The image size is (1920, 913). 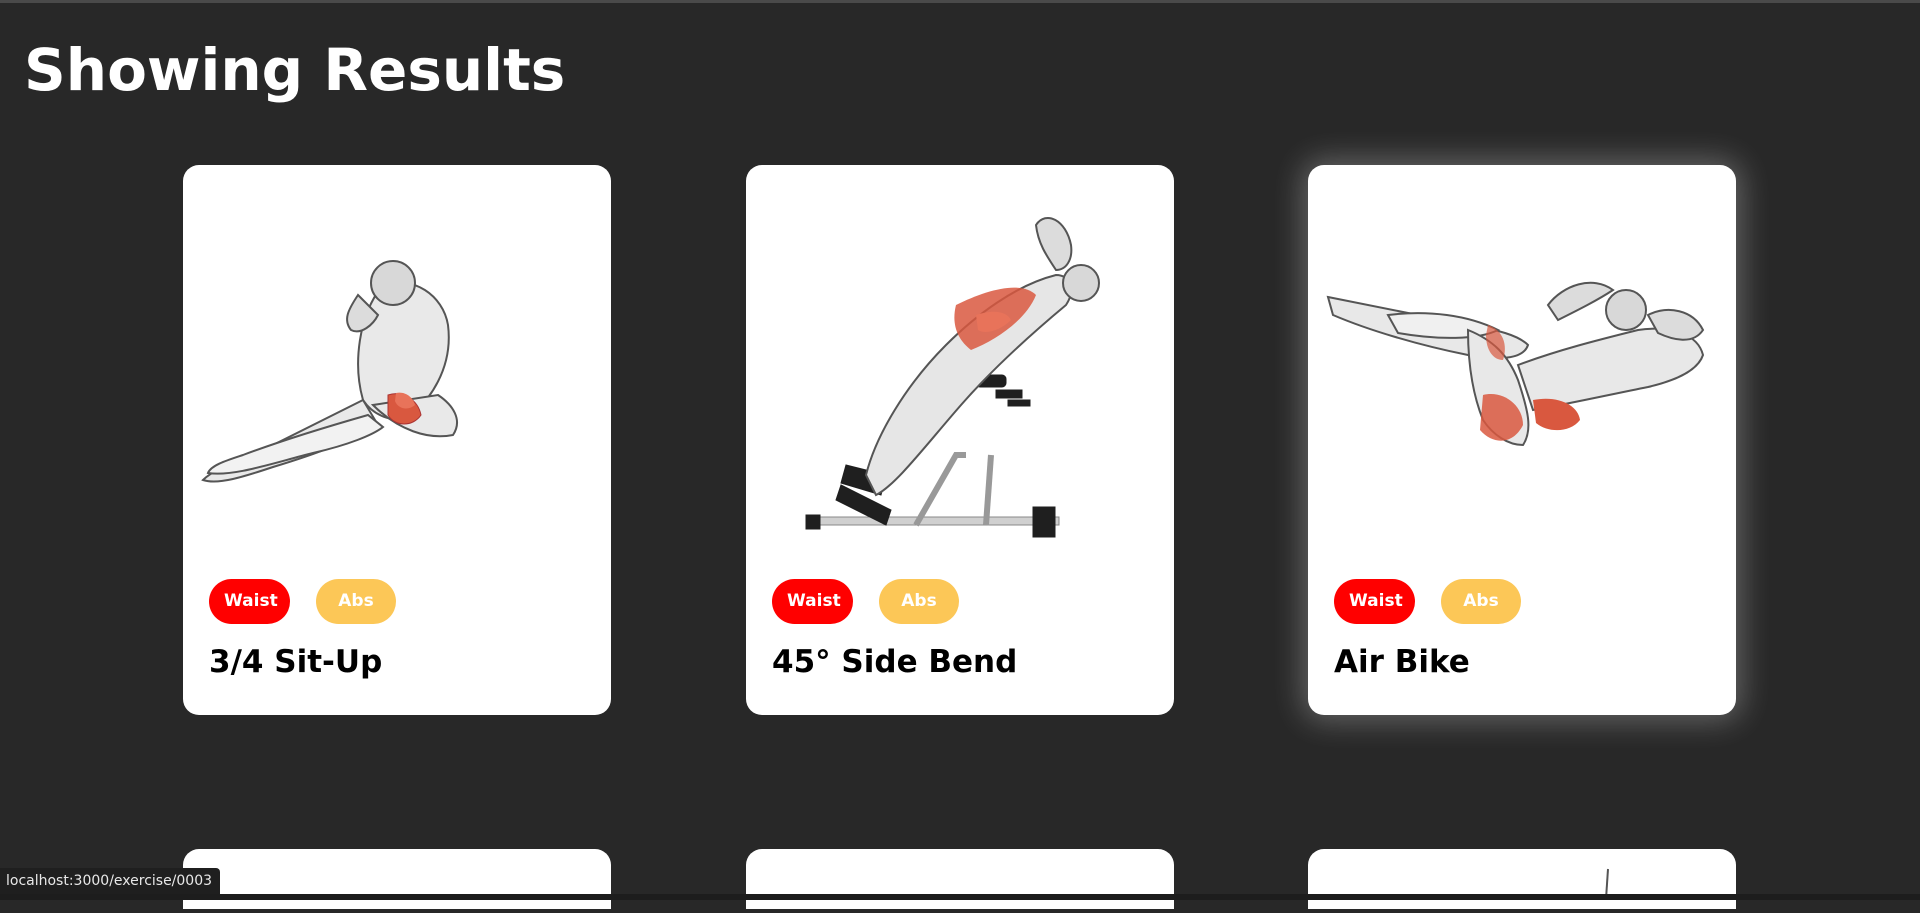 I want to click on exercise-name: Air Bike, so click(x=1402, y=662).